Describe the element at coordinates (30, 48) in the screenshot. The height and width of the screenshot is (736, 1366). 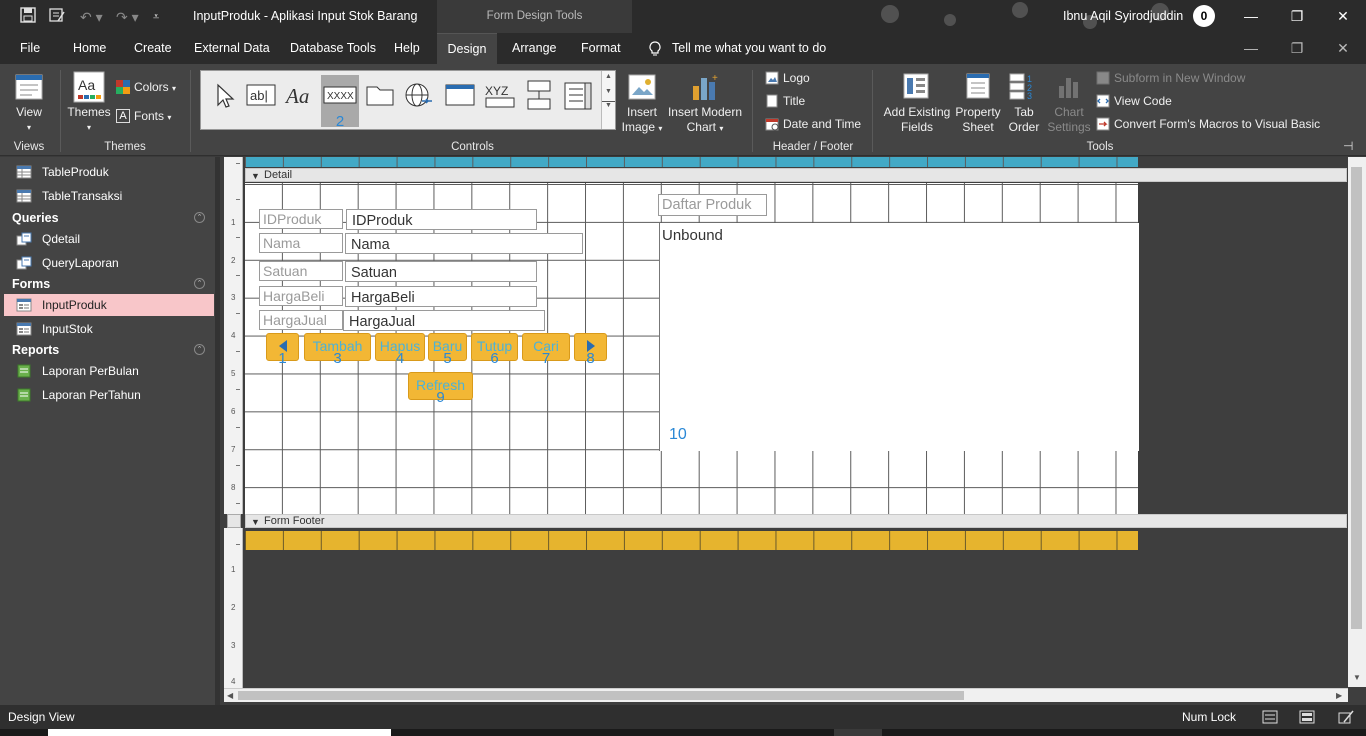
I see `tab-file: File` at that location.